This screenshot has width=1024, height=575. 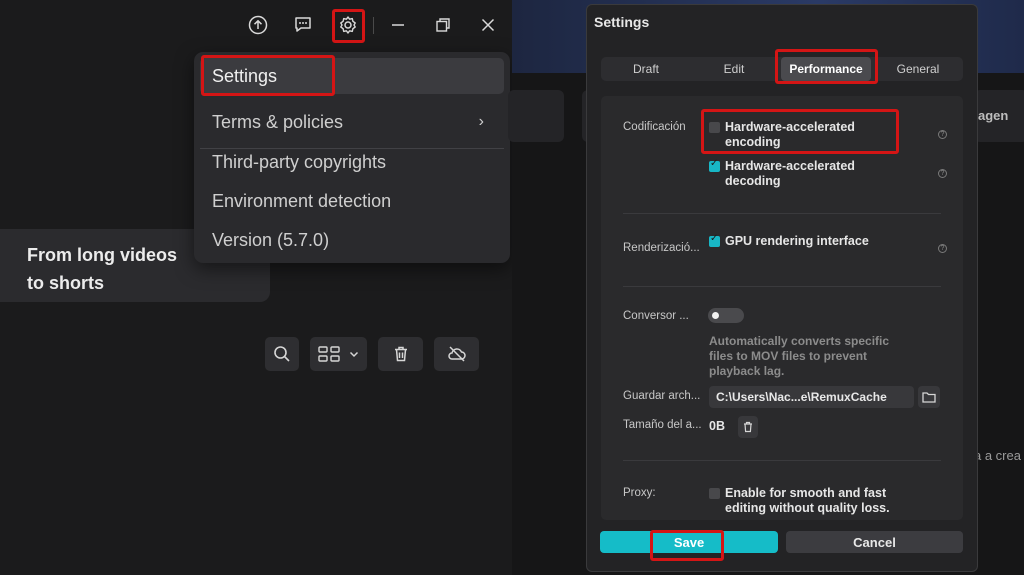 I want to click on settings-tabs: Draft Edit Performance General, so click(x=782, y=69).